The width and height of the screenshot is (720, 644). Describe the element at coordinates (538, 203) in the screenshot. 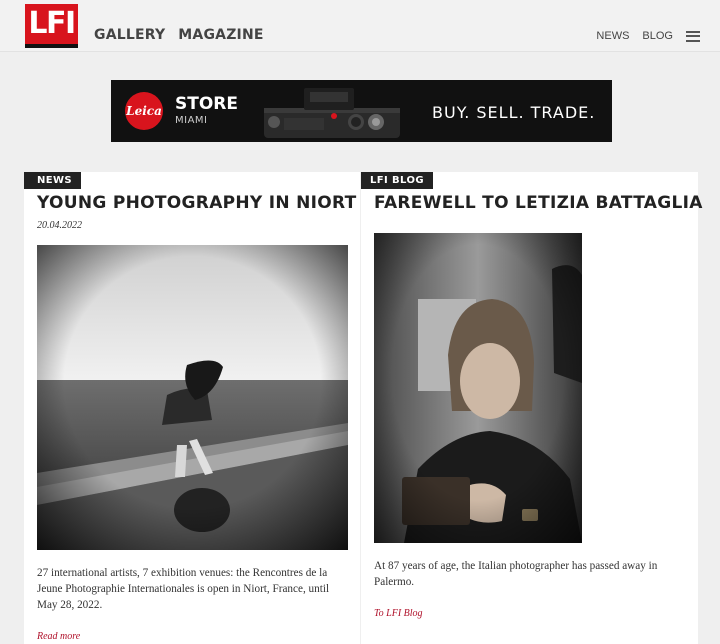

I see `article-title: FAREWELL TO LETIZIA BATTAGLIA` at that location.